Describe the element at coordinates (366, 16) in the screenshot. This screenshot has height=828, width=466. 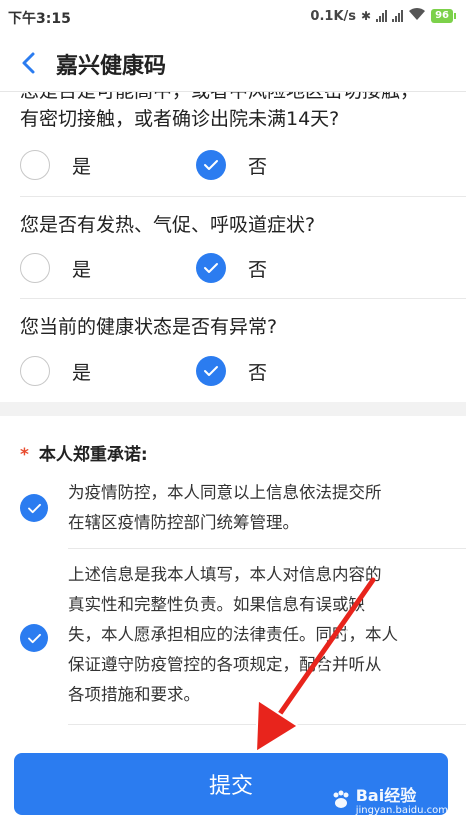
I see `bluetooth-icon: ✱` at that location.